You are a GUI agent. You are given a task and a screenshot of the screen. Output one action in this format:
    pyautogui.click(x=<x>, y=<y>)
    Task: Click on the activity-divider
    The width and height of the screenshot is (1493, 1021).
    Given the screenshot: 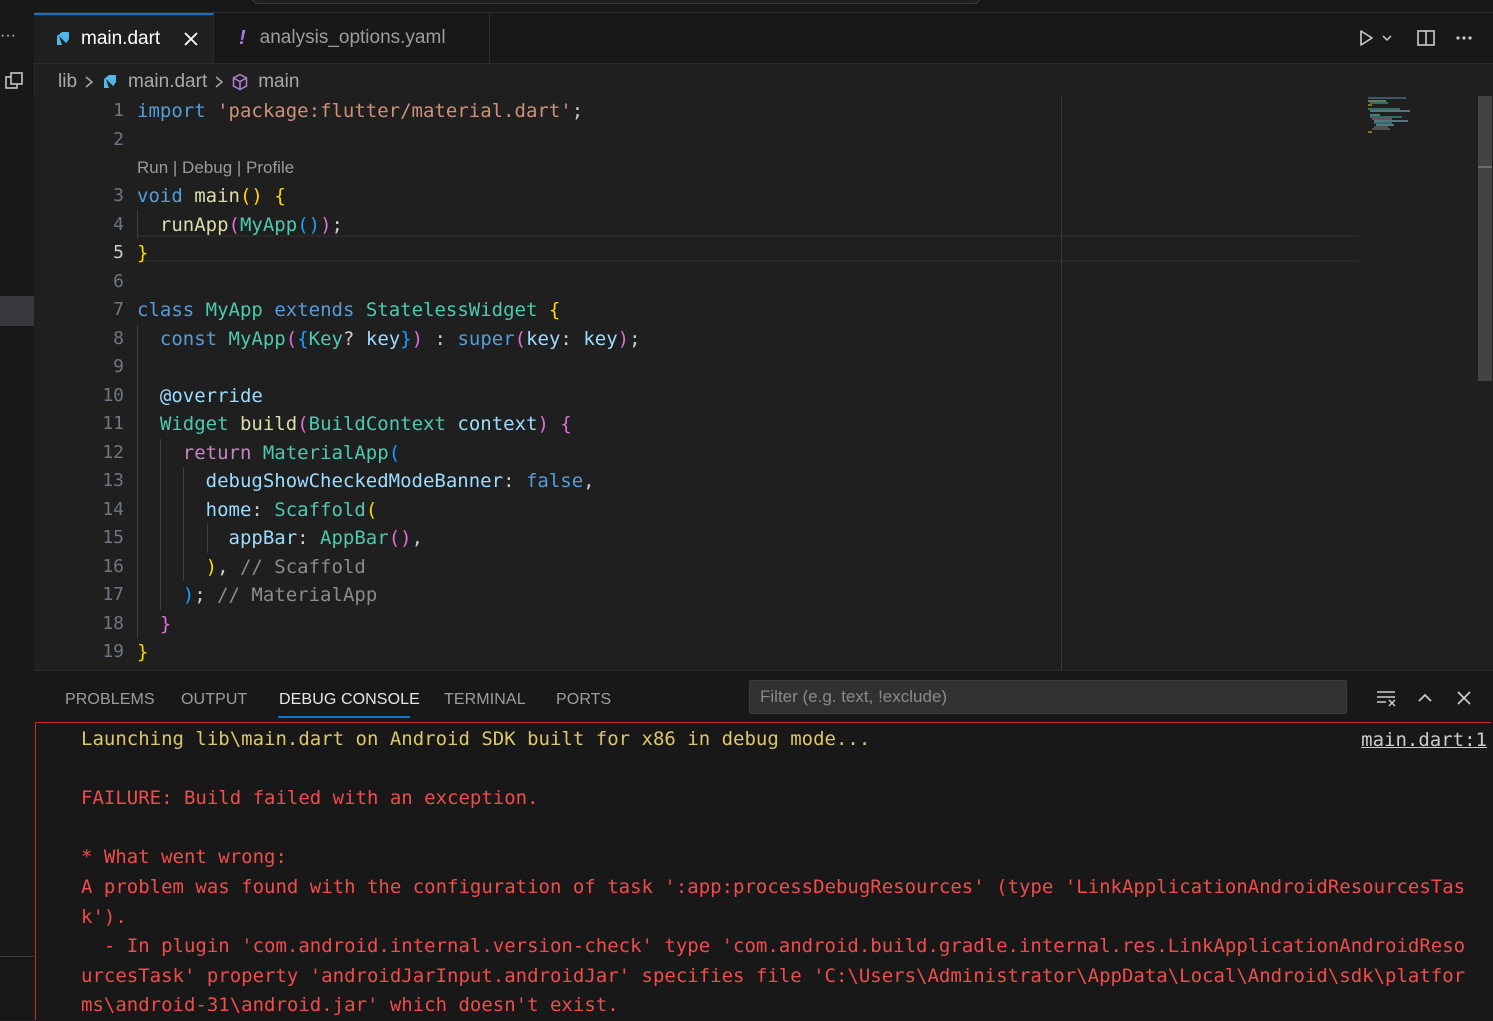 What is the action you would take?
    pyautogui.click(x=17, y=956)
    